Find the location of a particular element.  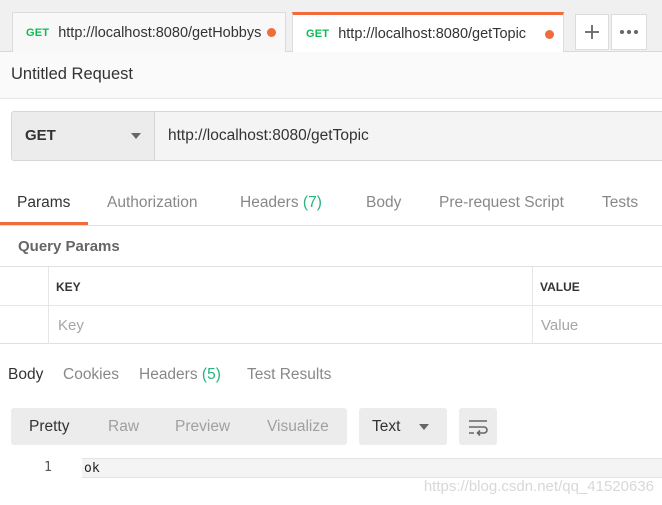

response-tab-headers-label: Headers is located at coordinates (168, 374).